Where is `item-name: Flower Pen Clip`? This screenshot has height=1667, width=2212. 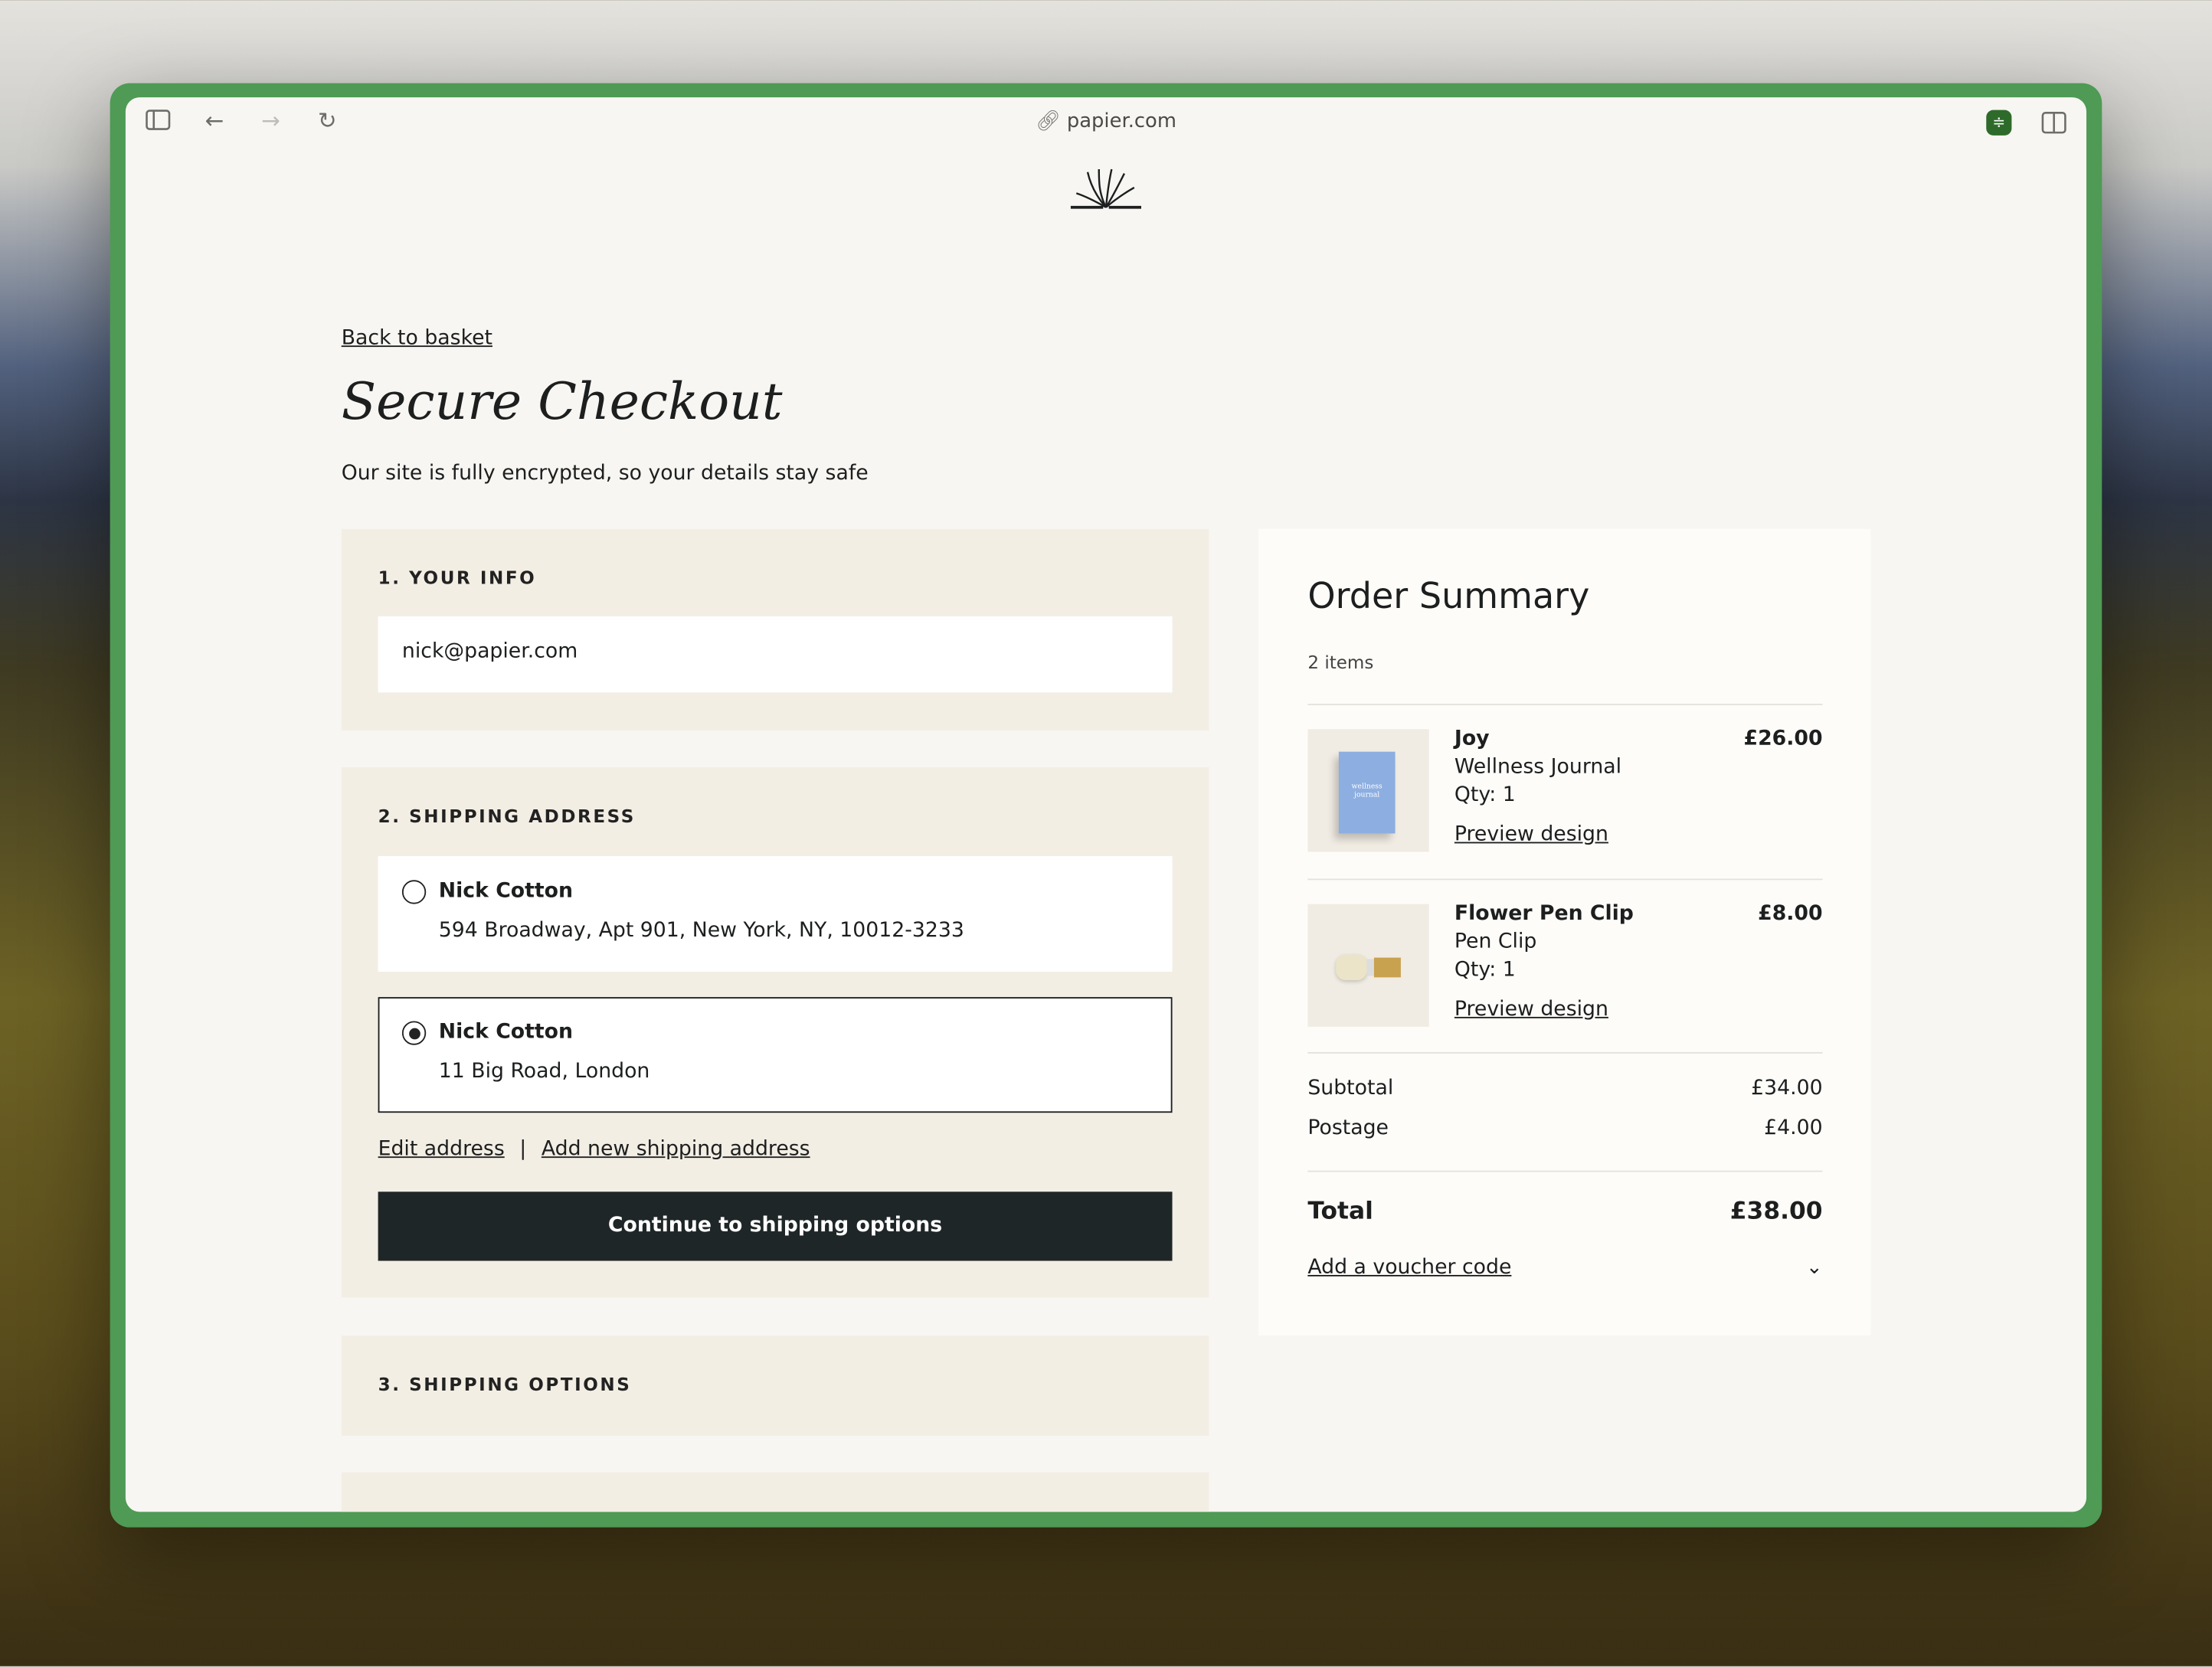
item-name: Flower Pen Clip is located at coordinates (1544, 914).